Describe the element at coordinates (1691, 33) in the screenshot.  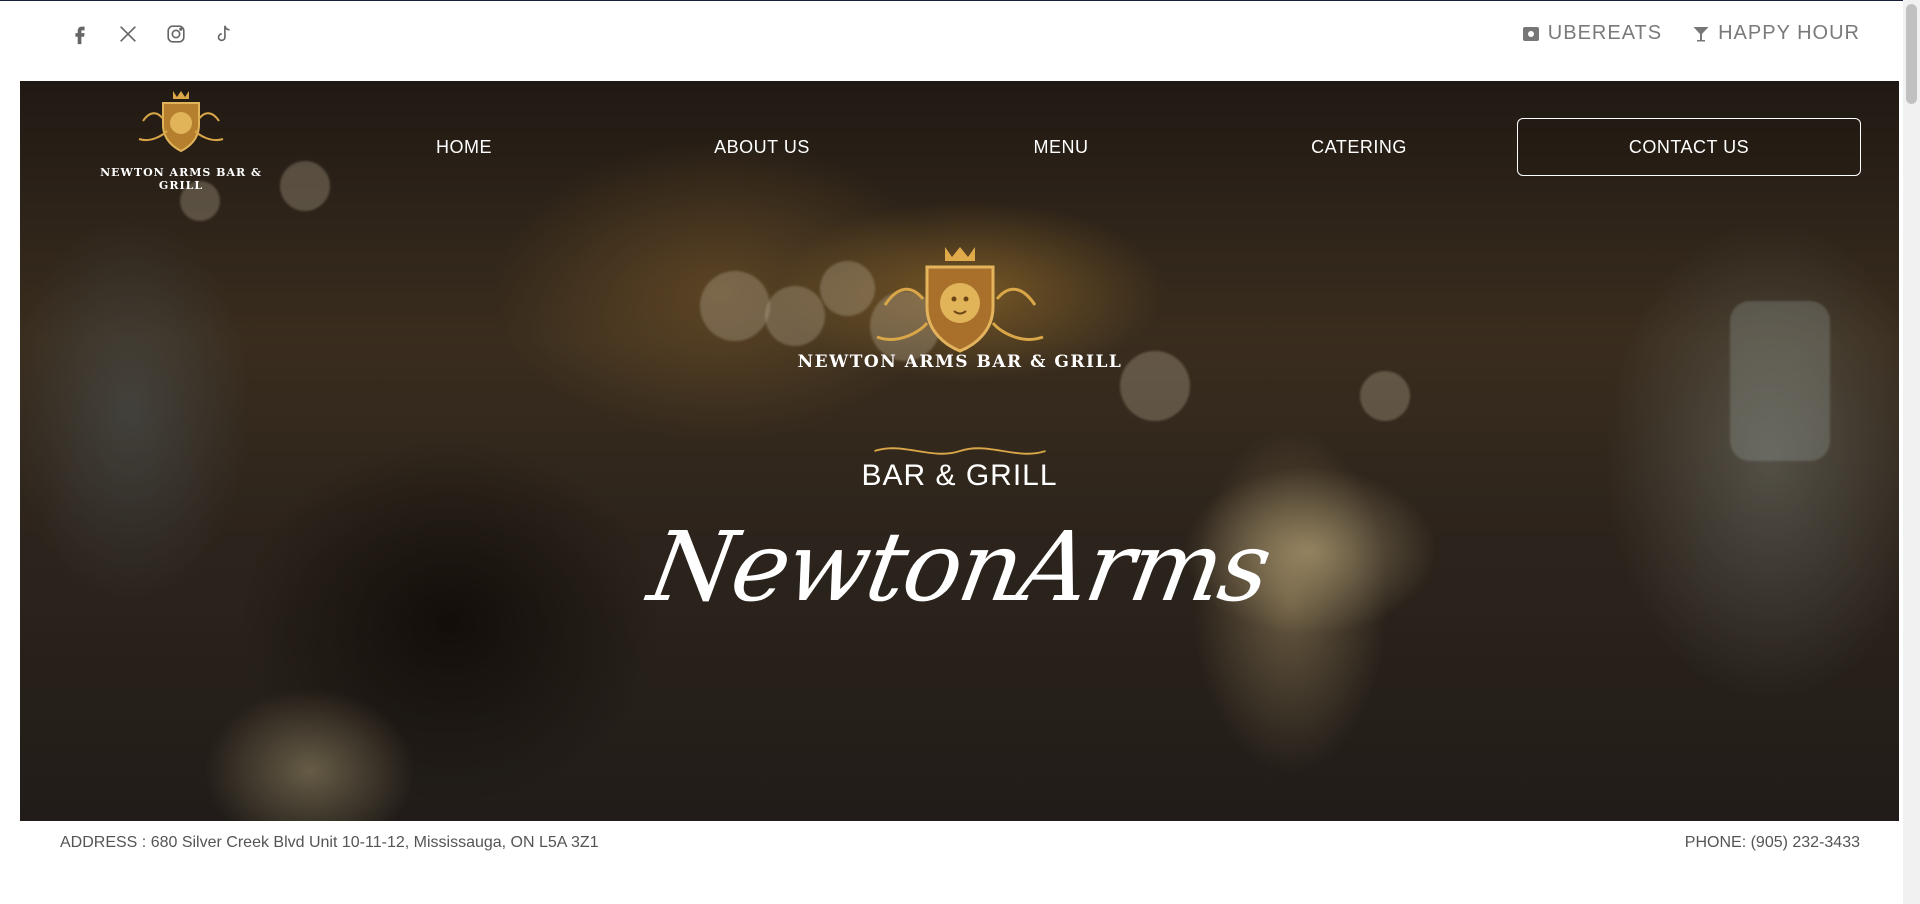
I see `utility-links: UBEREATS HAPPY HOUR` at that location.